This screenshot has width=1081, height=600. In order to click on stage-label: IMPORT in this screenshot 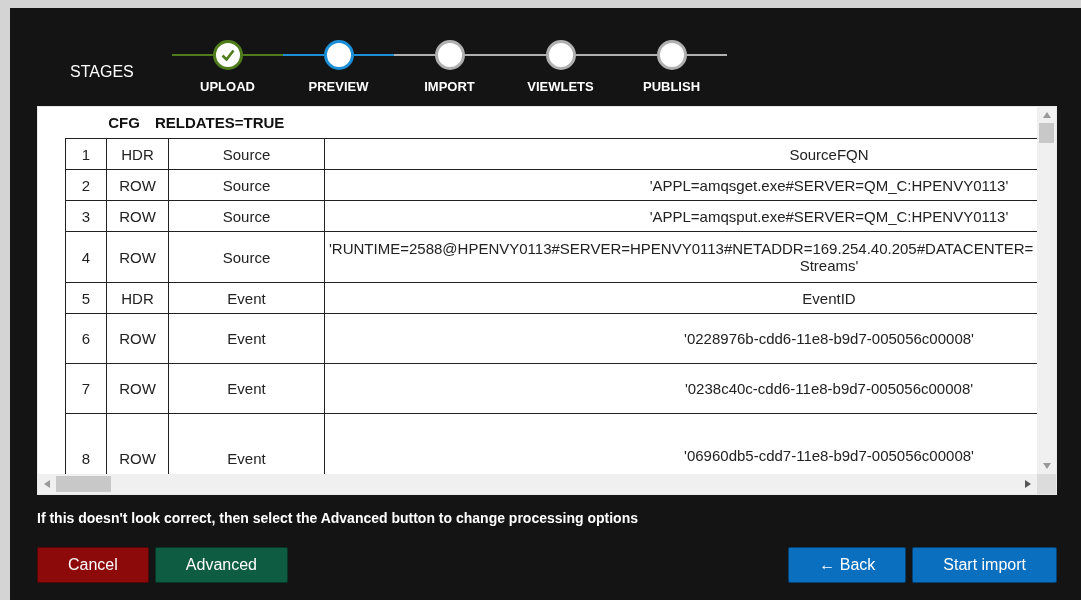, I will do `click(449, 86)`.